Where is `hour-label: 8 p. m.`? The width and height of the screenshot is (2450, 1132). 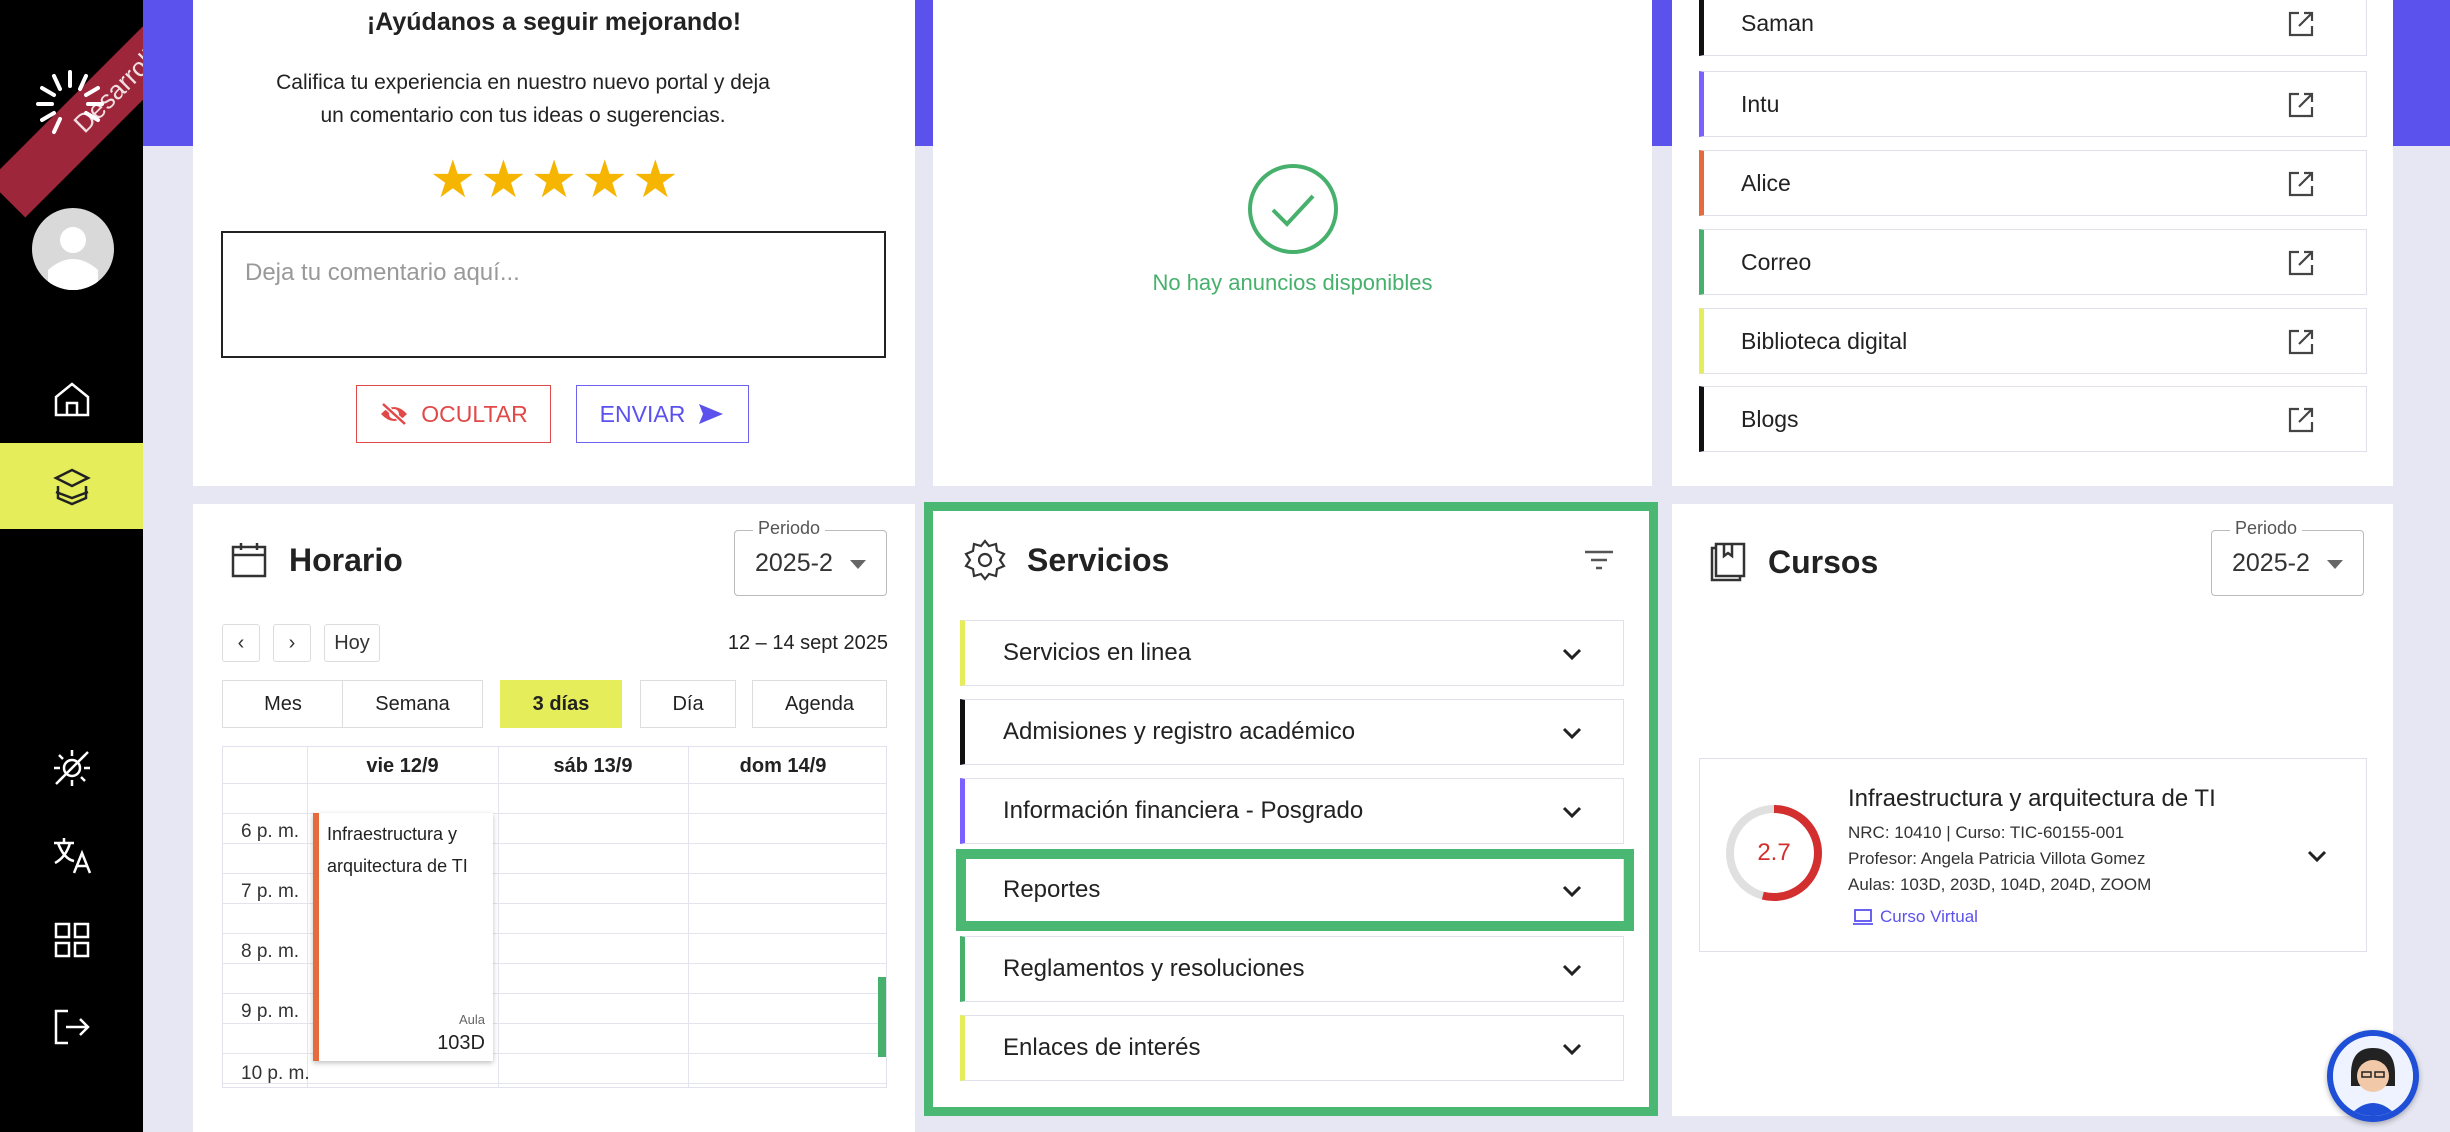
hour-label: 8 p. m. is located at coordinates (270, 951).